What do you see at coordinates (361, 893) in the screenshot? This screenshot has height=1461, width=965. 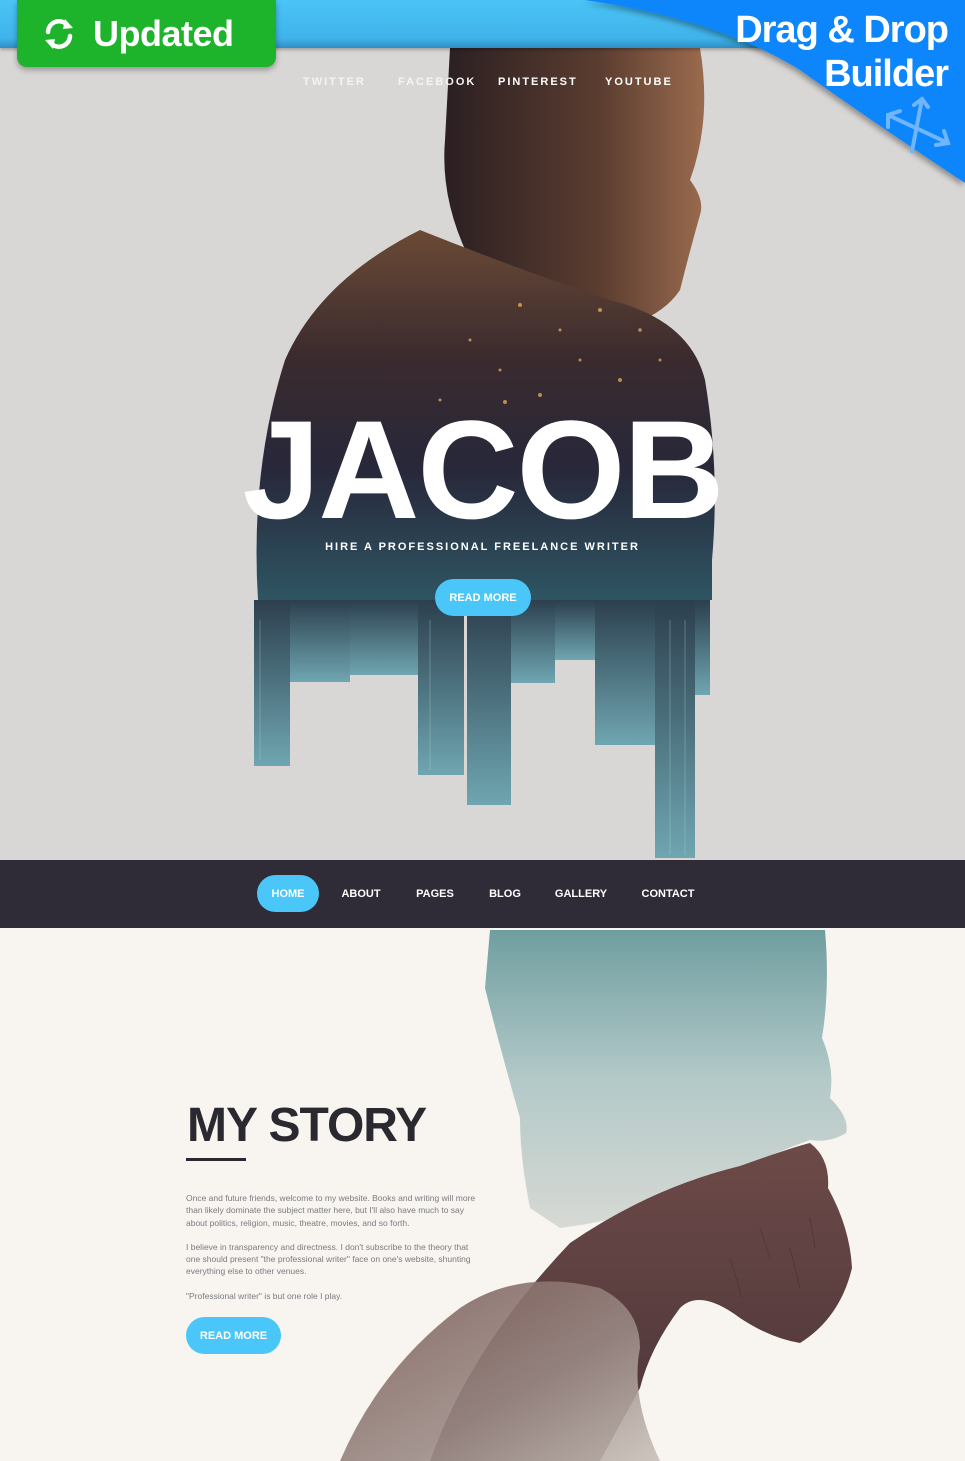 I see `nav-item-about: ABOUT` at bounding box center [361, 893].